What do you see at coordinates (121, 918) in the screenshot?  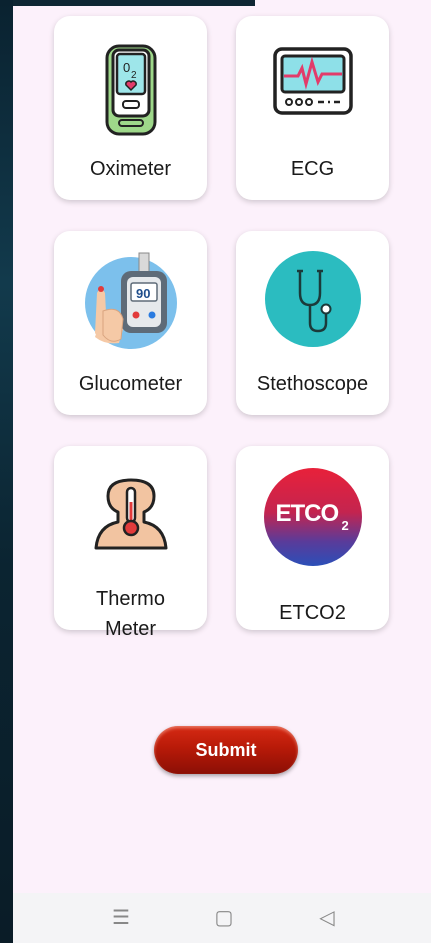 I see `menu-icon: ☰` at bounding box center [121, 918].